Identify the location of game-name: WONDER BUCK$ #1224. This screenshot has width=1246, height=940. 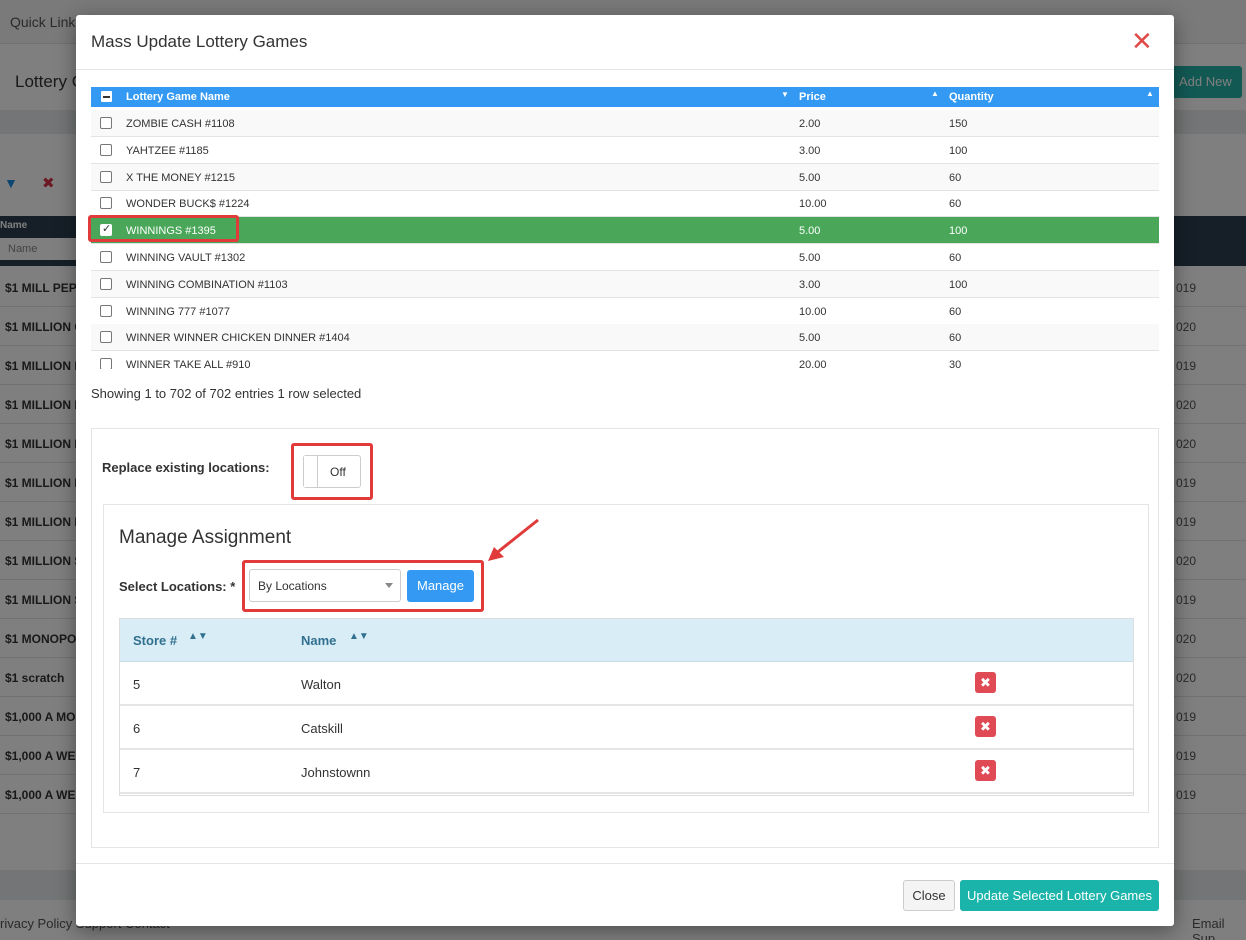
(188, 204).